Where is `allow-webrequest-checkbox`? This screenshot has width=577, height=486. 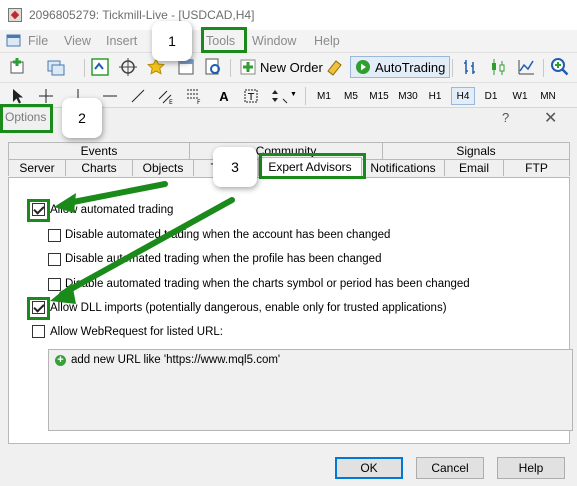 allow-webrequest-checkbox is located at coordinates (38, 331).